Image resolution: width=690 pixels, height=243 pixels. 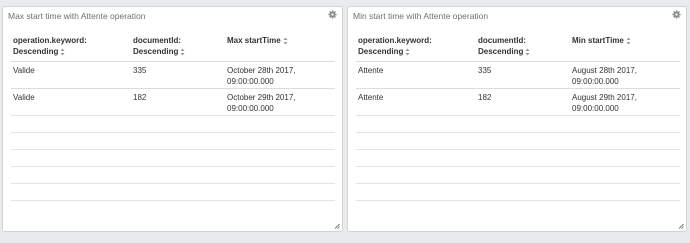 What do you see at coordinates (604, 103) in the screenshot?
I see `cell-start-time: August 29th 2017, 09:00:00.000` at bounding box center [604, 103].